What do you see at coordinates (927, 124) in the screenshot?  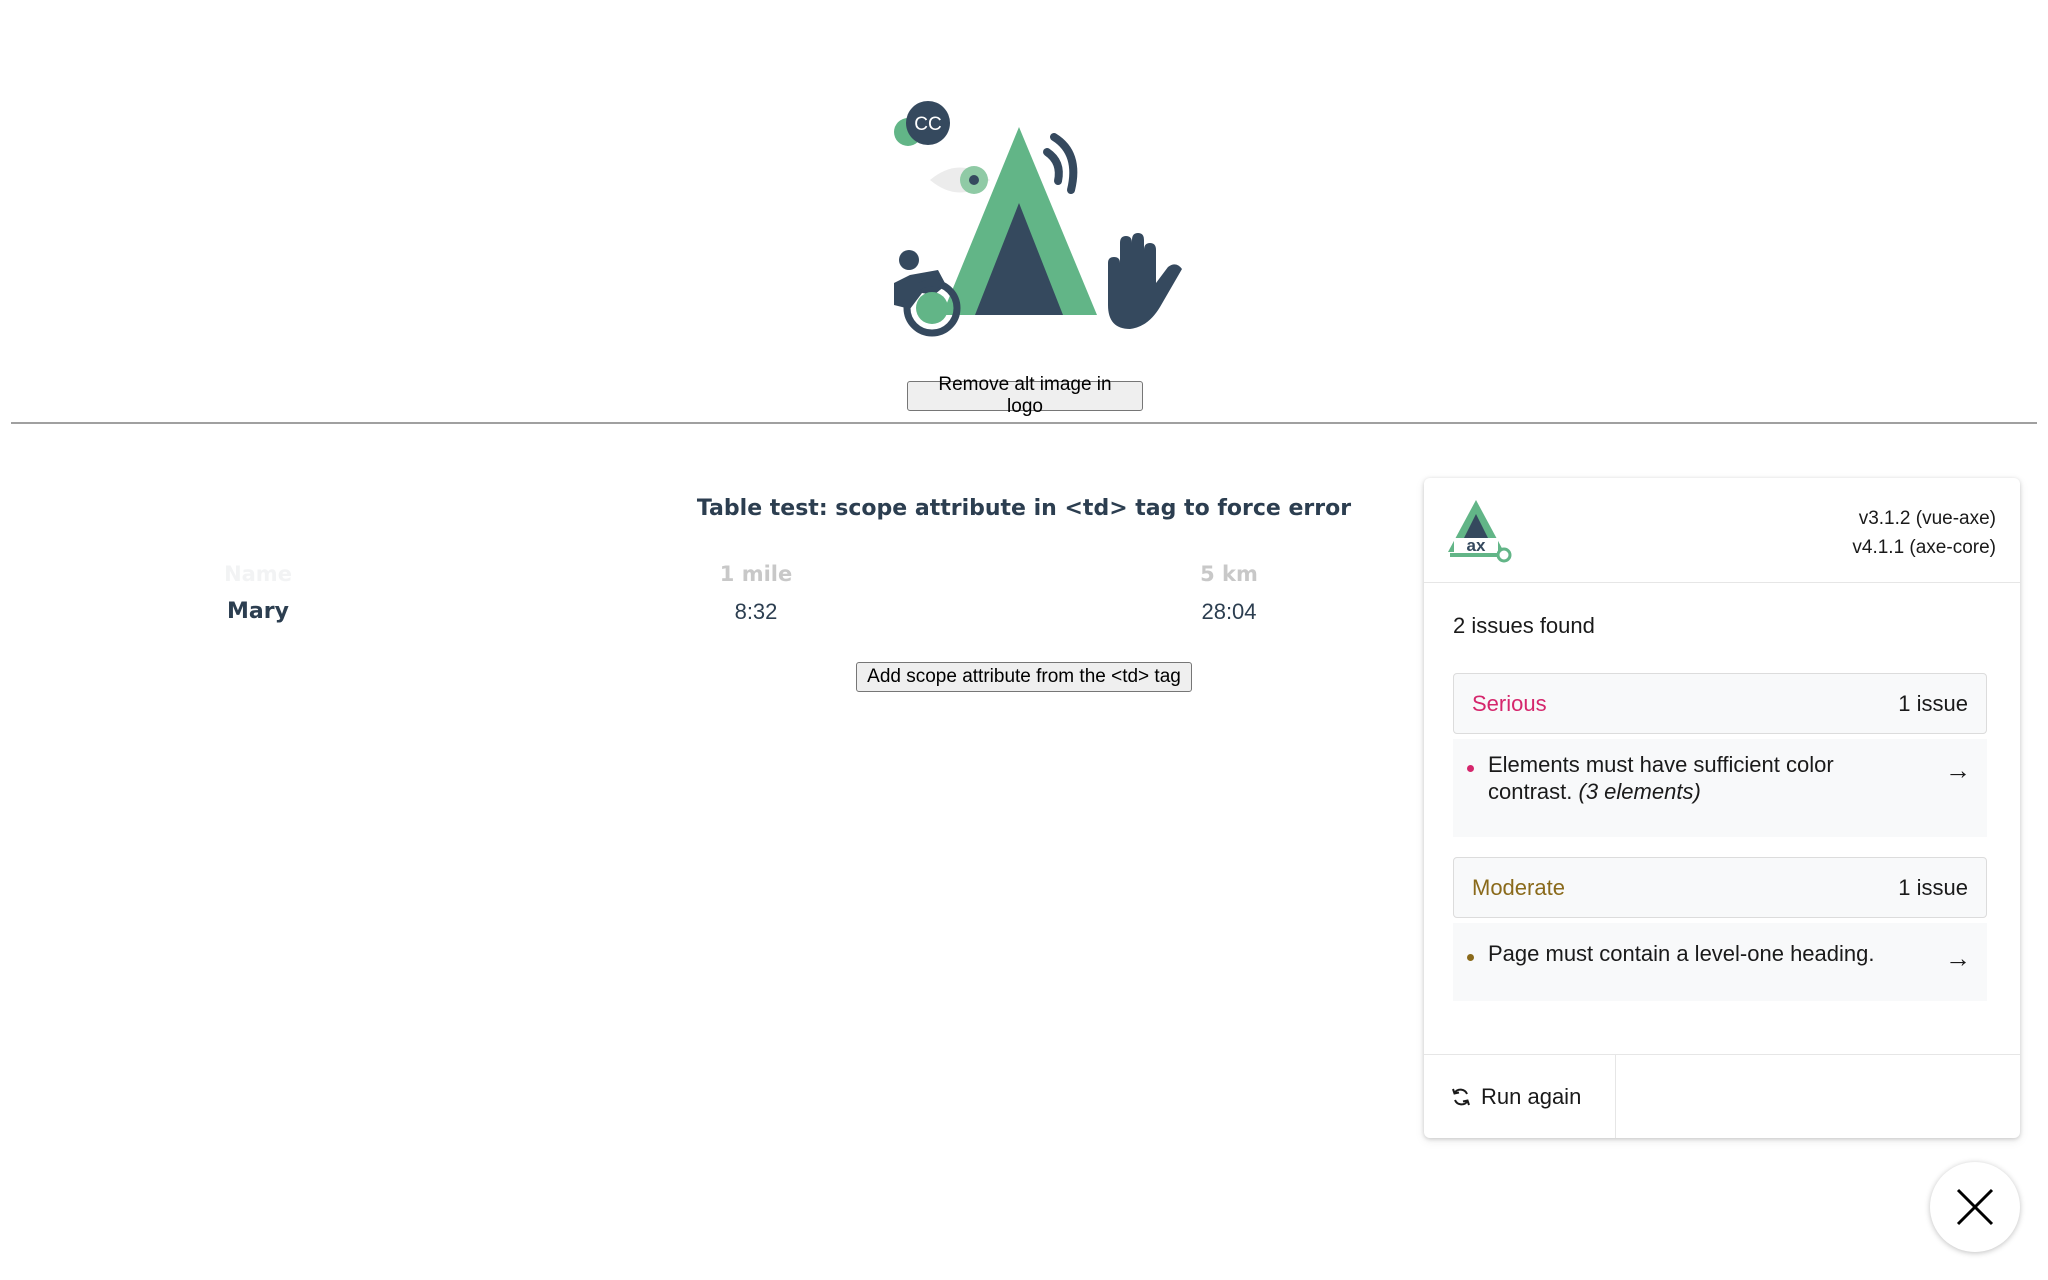 I see `cc-badge-text: CC` at bounding box center [927, 124].